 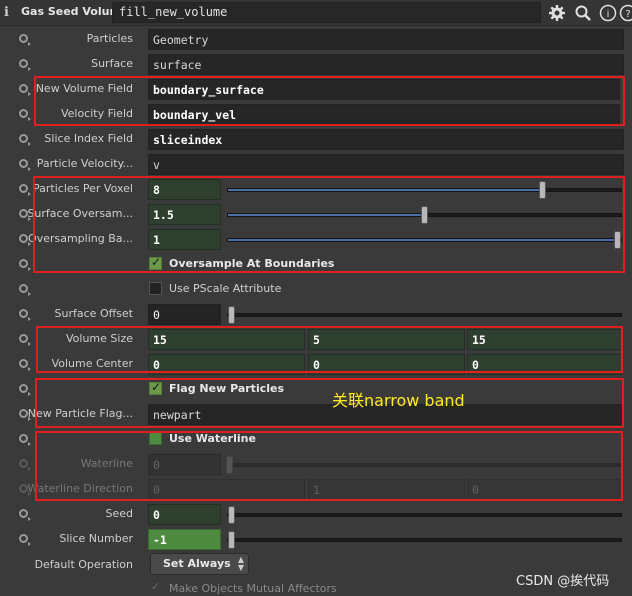 I want to click on volume-center-z: 0, so click(x=544, y=364).